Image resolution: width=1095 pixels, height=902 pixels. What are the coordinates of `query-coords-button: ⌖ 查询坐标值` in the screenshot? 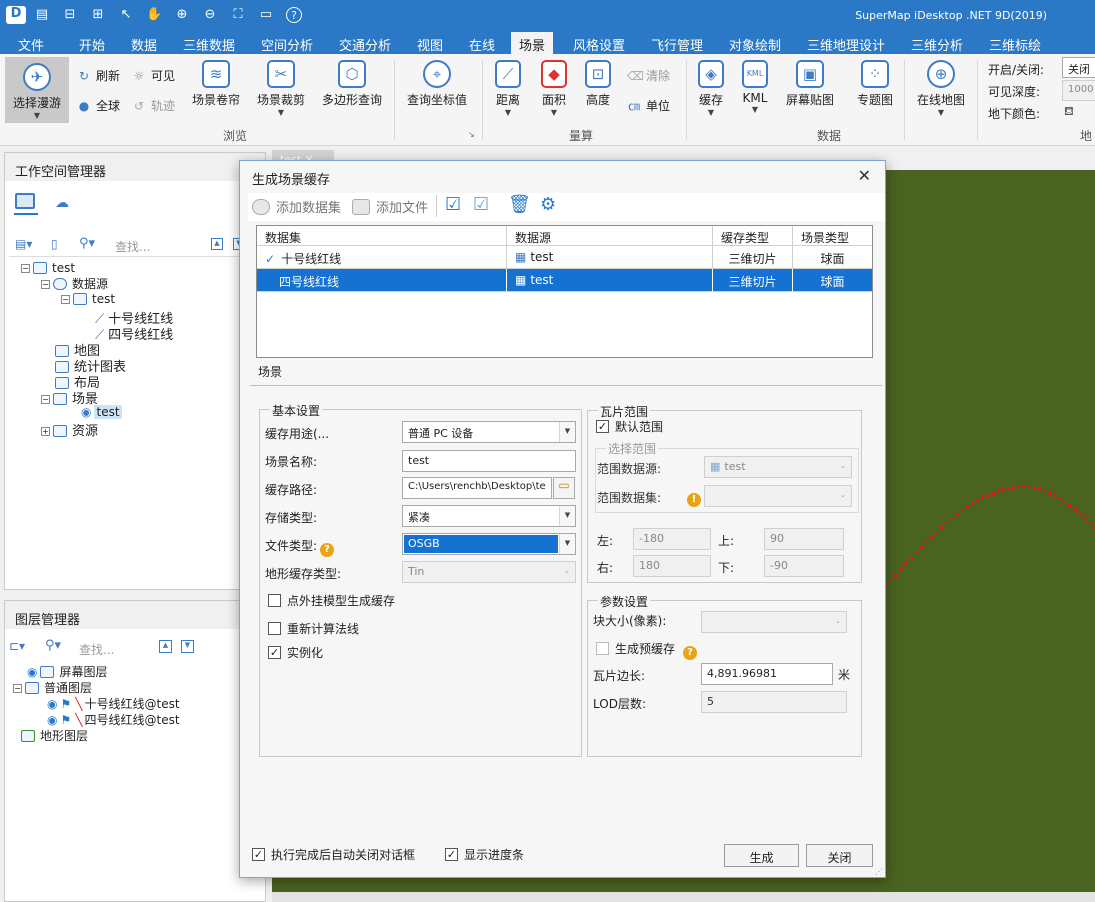 It's located at (437, 84).